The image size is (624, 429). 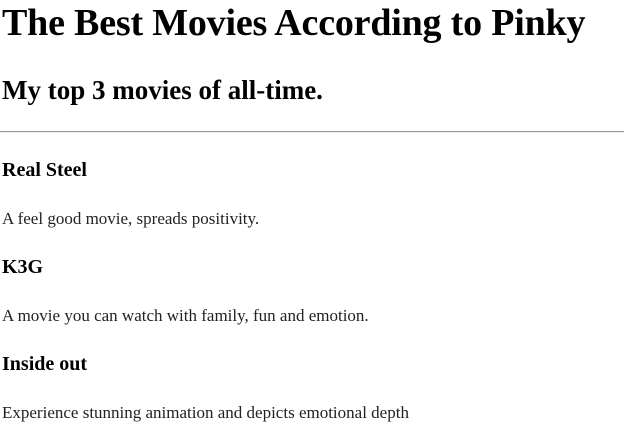 What do you see at coordinates (23, 267) in the screenshot?
I see `movie-title: K3G` at bounding box center [23, 267].